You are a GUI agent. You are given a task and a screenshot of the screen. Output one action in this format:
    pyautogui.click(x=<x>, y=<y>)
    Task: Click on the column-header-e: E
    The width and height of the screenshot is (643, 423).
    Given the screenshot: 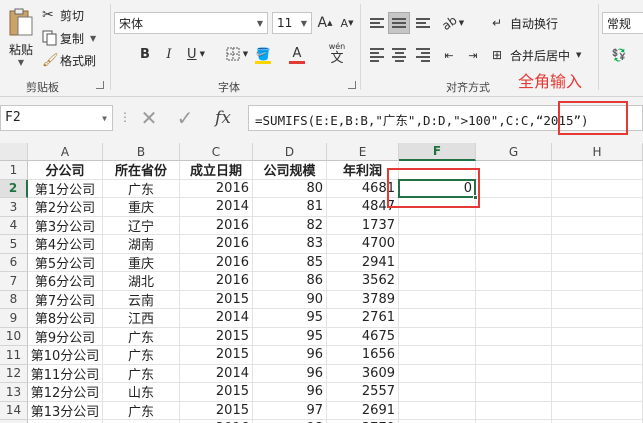 What is the action you would take?
    pyautogui.click(x=363, y=152)
    